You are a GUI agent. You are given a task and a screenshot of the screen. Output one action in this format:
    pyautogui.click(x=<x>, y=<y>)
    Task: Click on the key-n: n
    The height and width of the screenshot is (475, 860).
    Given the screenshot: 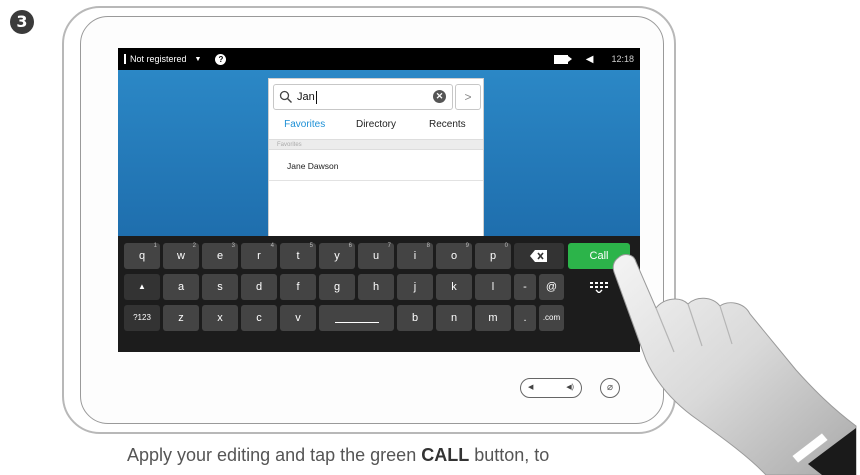 What is the action you would take?
    pyautogui.click(x=454, y=318)
    